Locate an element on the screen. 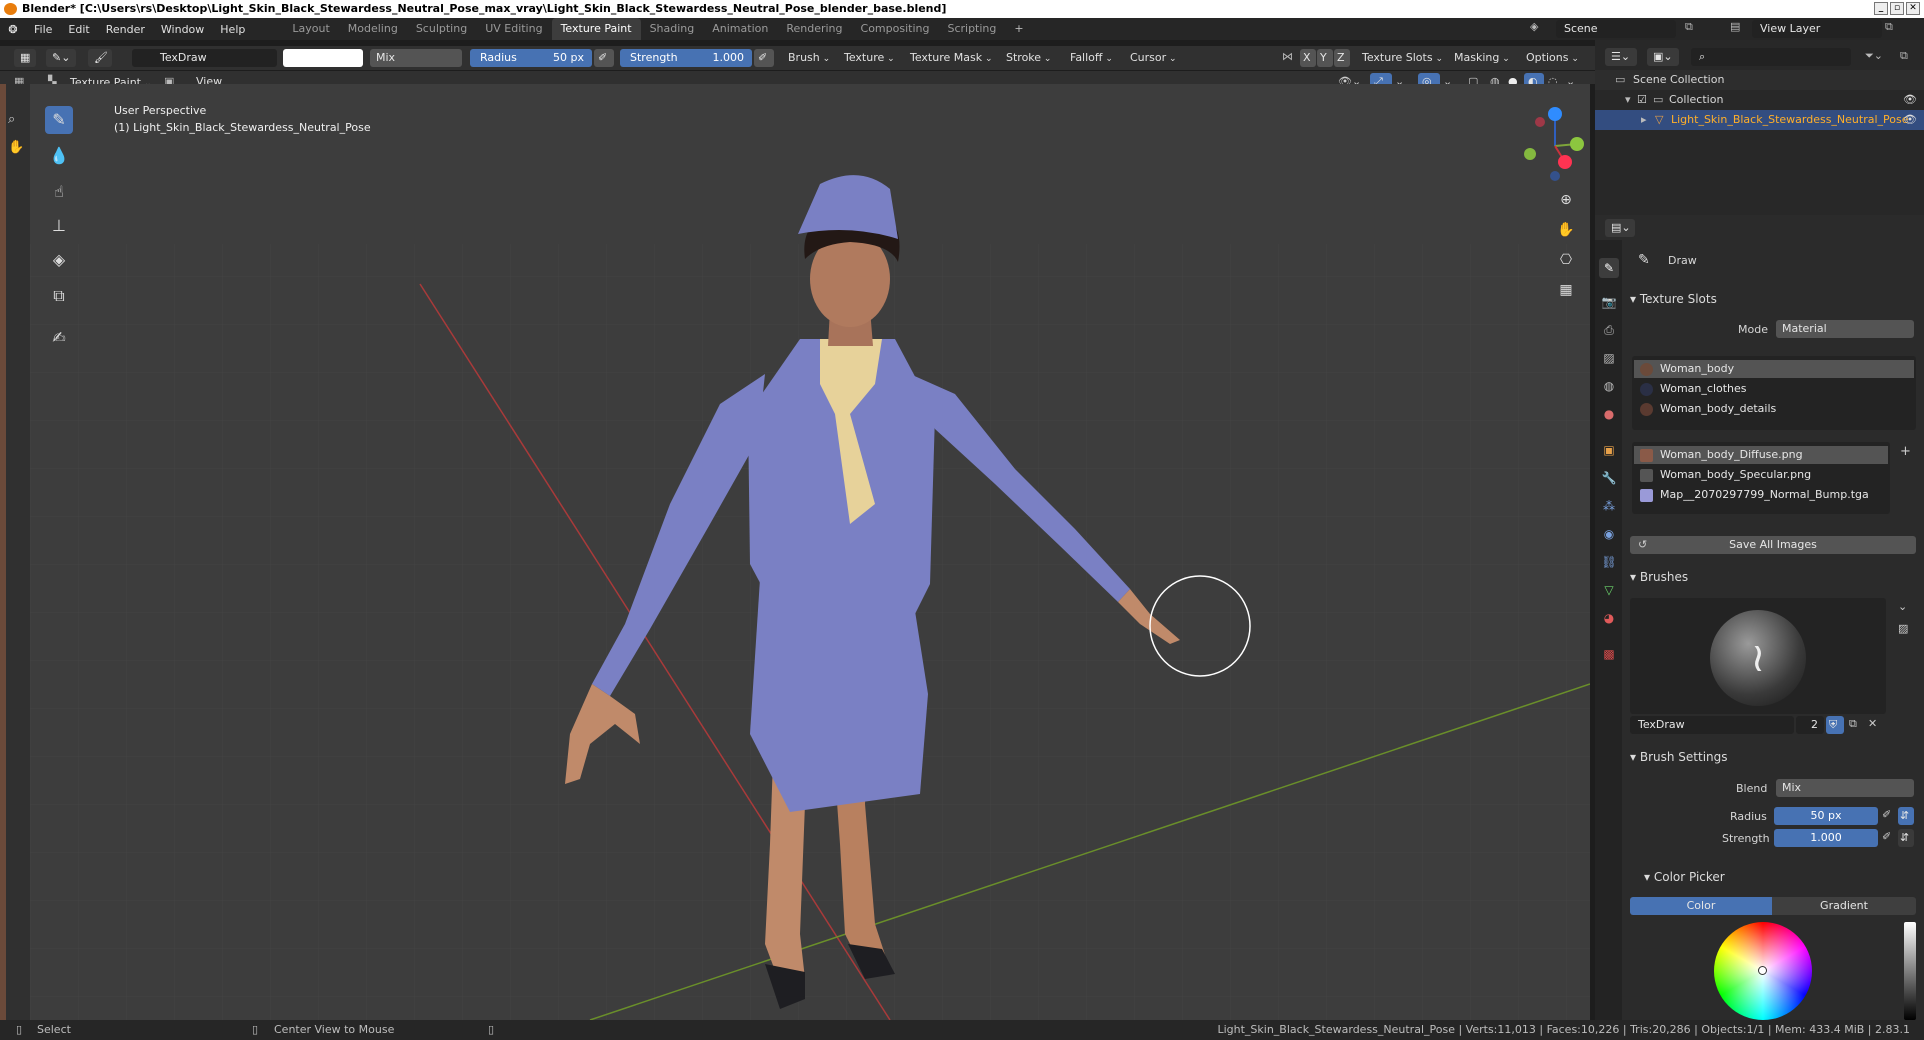  zoom-side-icon: ⌕ is located at coordinates (11, 119).